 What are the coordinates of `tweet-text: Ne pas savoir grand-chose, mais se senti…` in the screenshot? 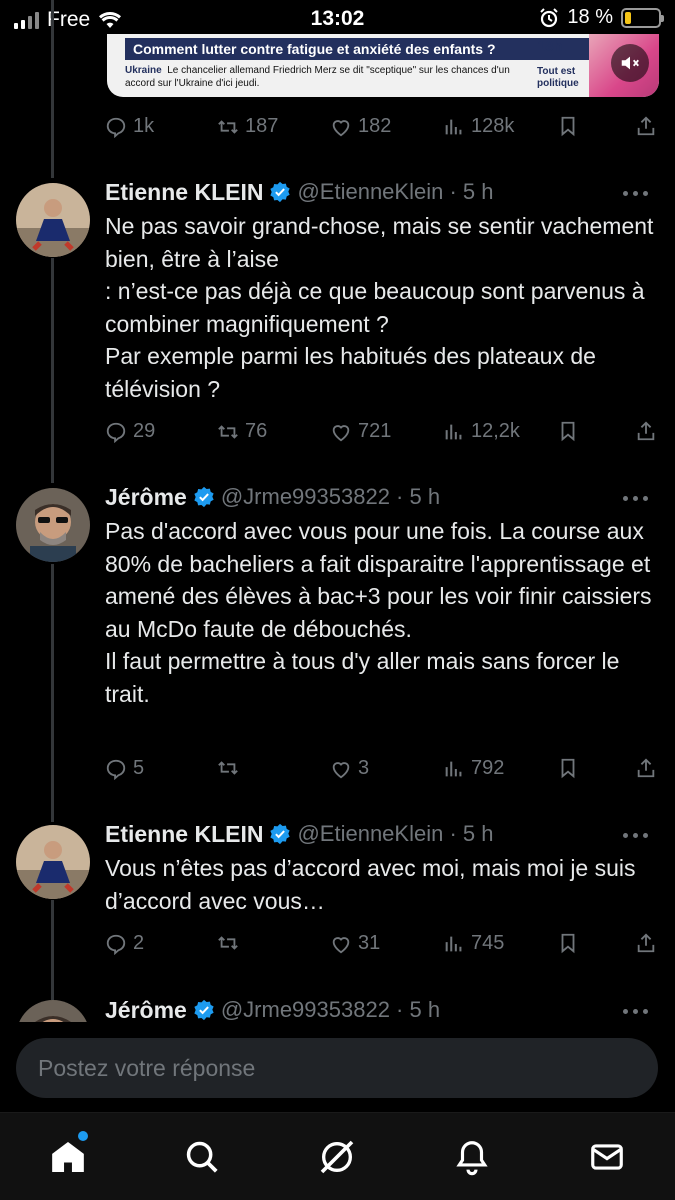 It's located at (379, 307).